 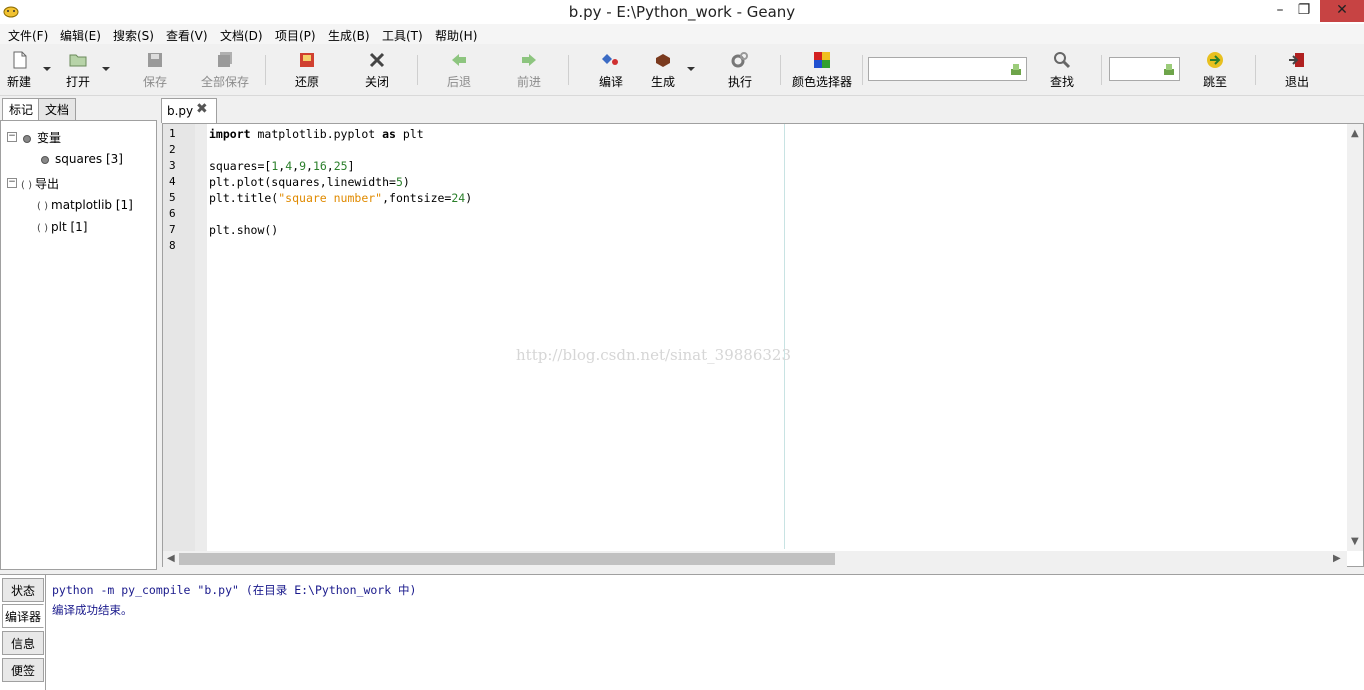 What do you see at coordinates (1280, 11) in the screenshot?
I see `minimize-button: –` at bounding box center [1280, 11].